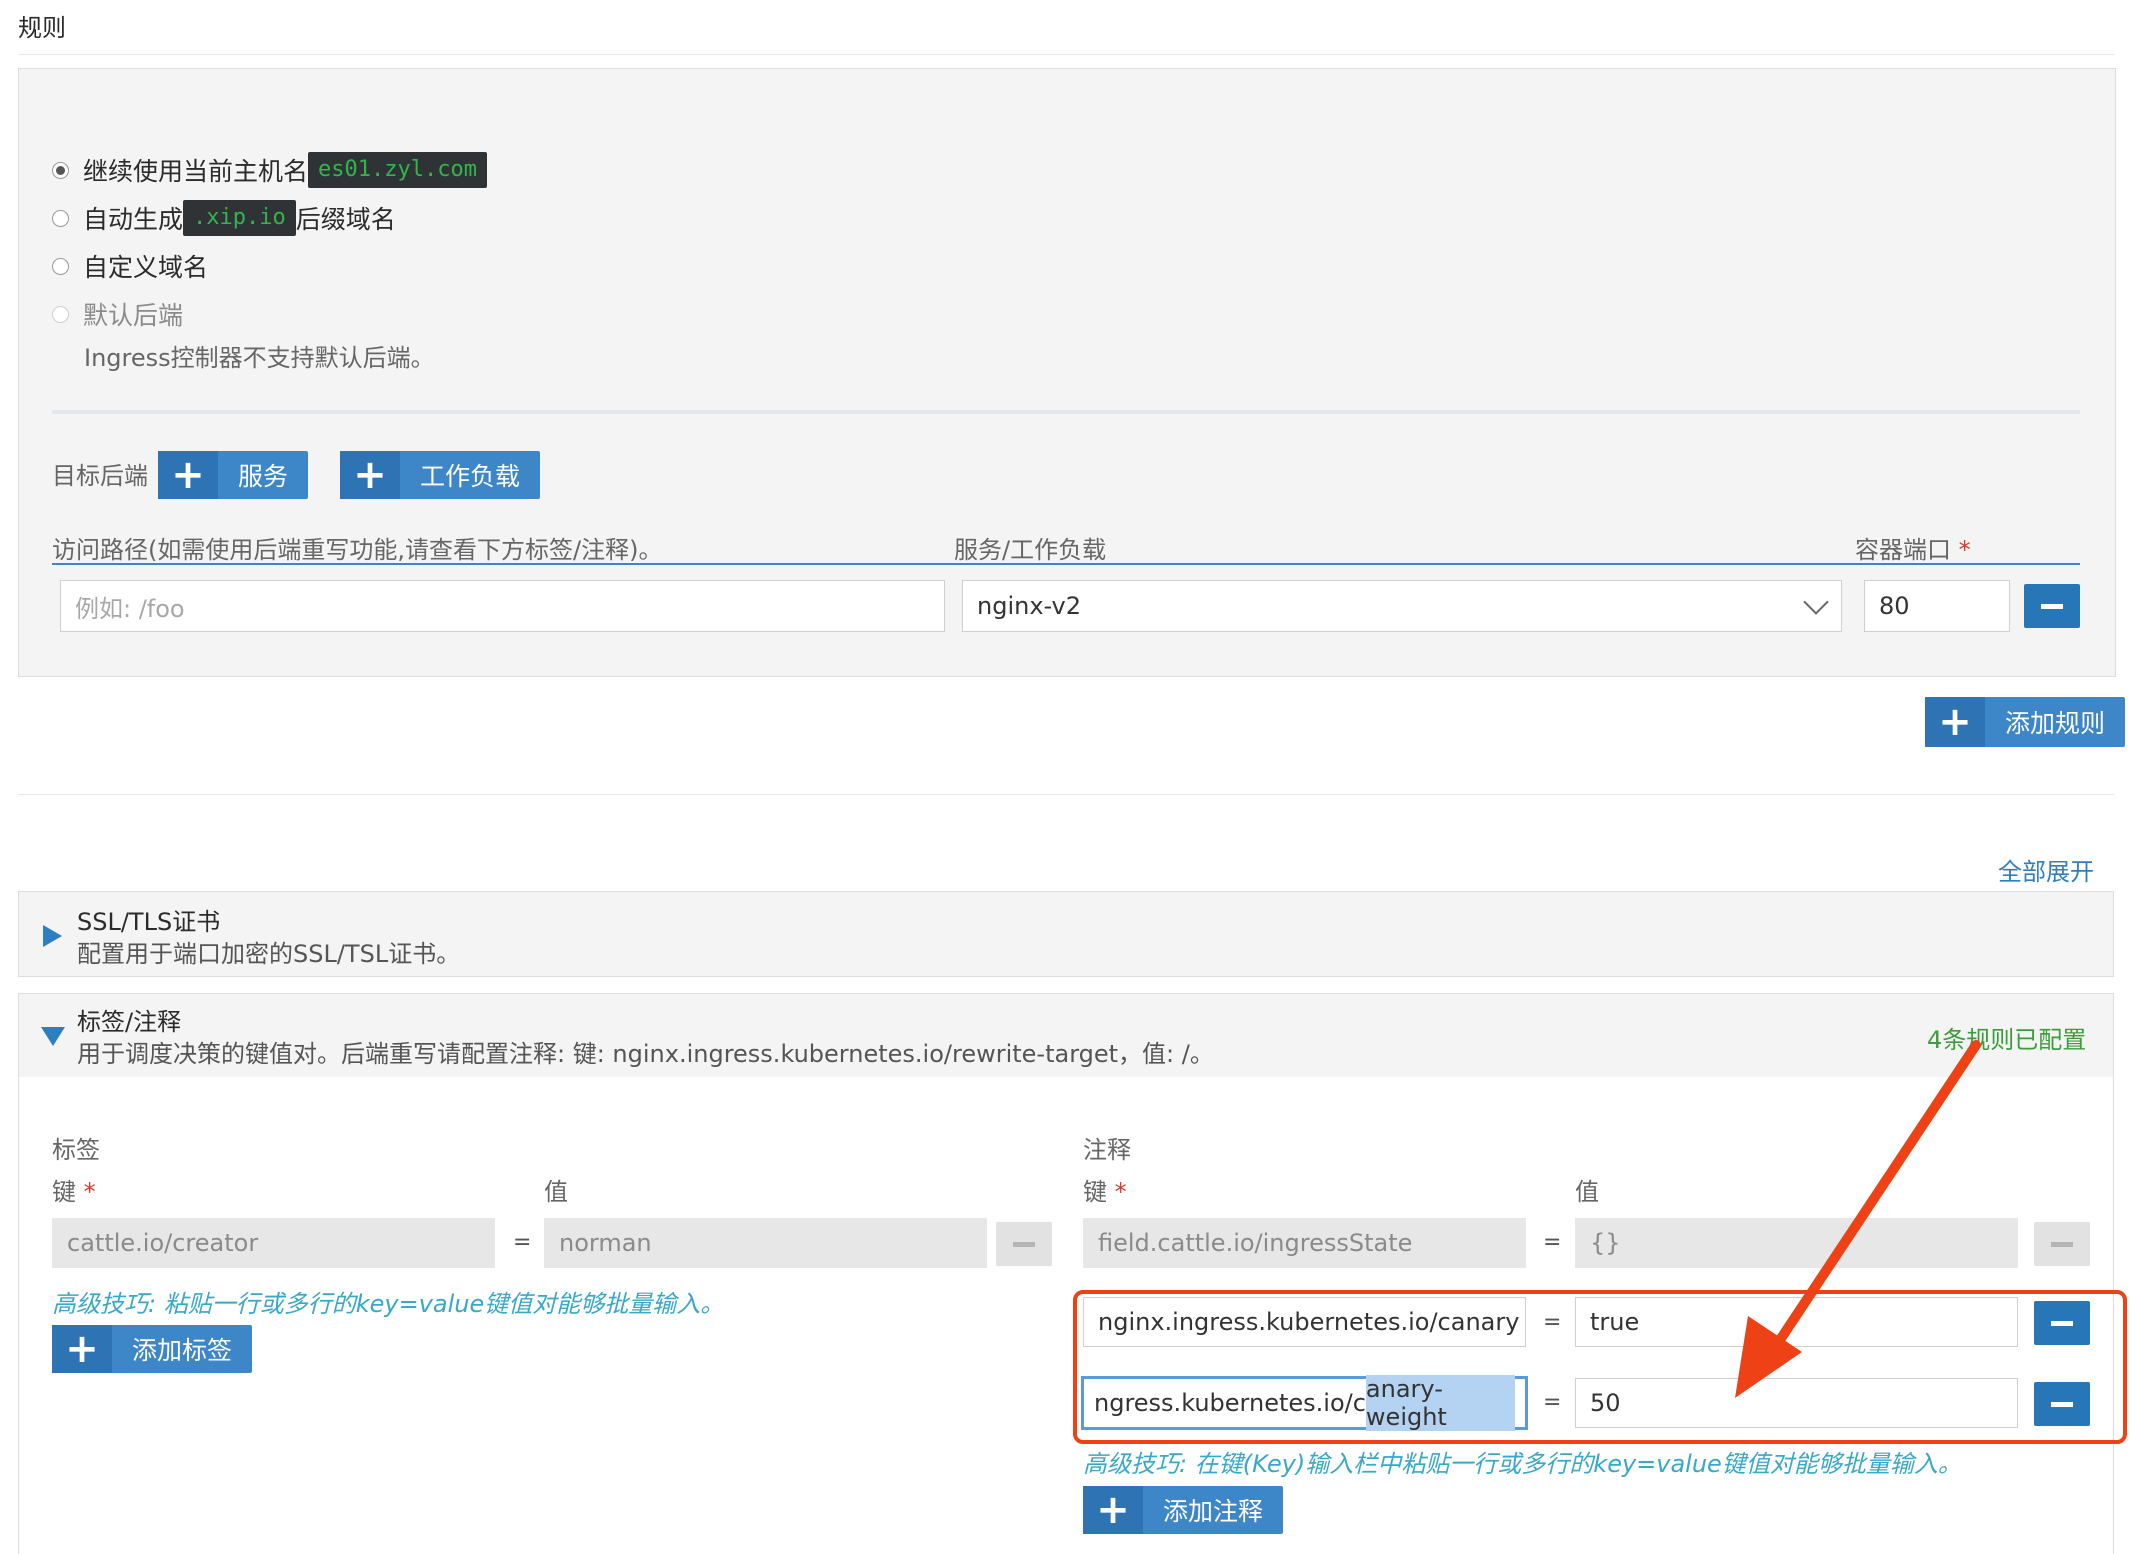 The width and height of the screenshot is (2132, 1554). I want to click on red-arrow-annotation, so click(1858, 1219).